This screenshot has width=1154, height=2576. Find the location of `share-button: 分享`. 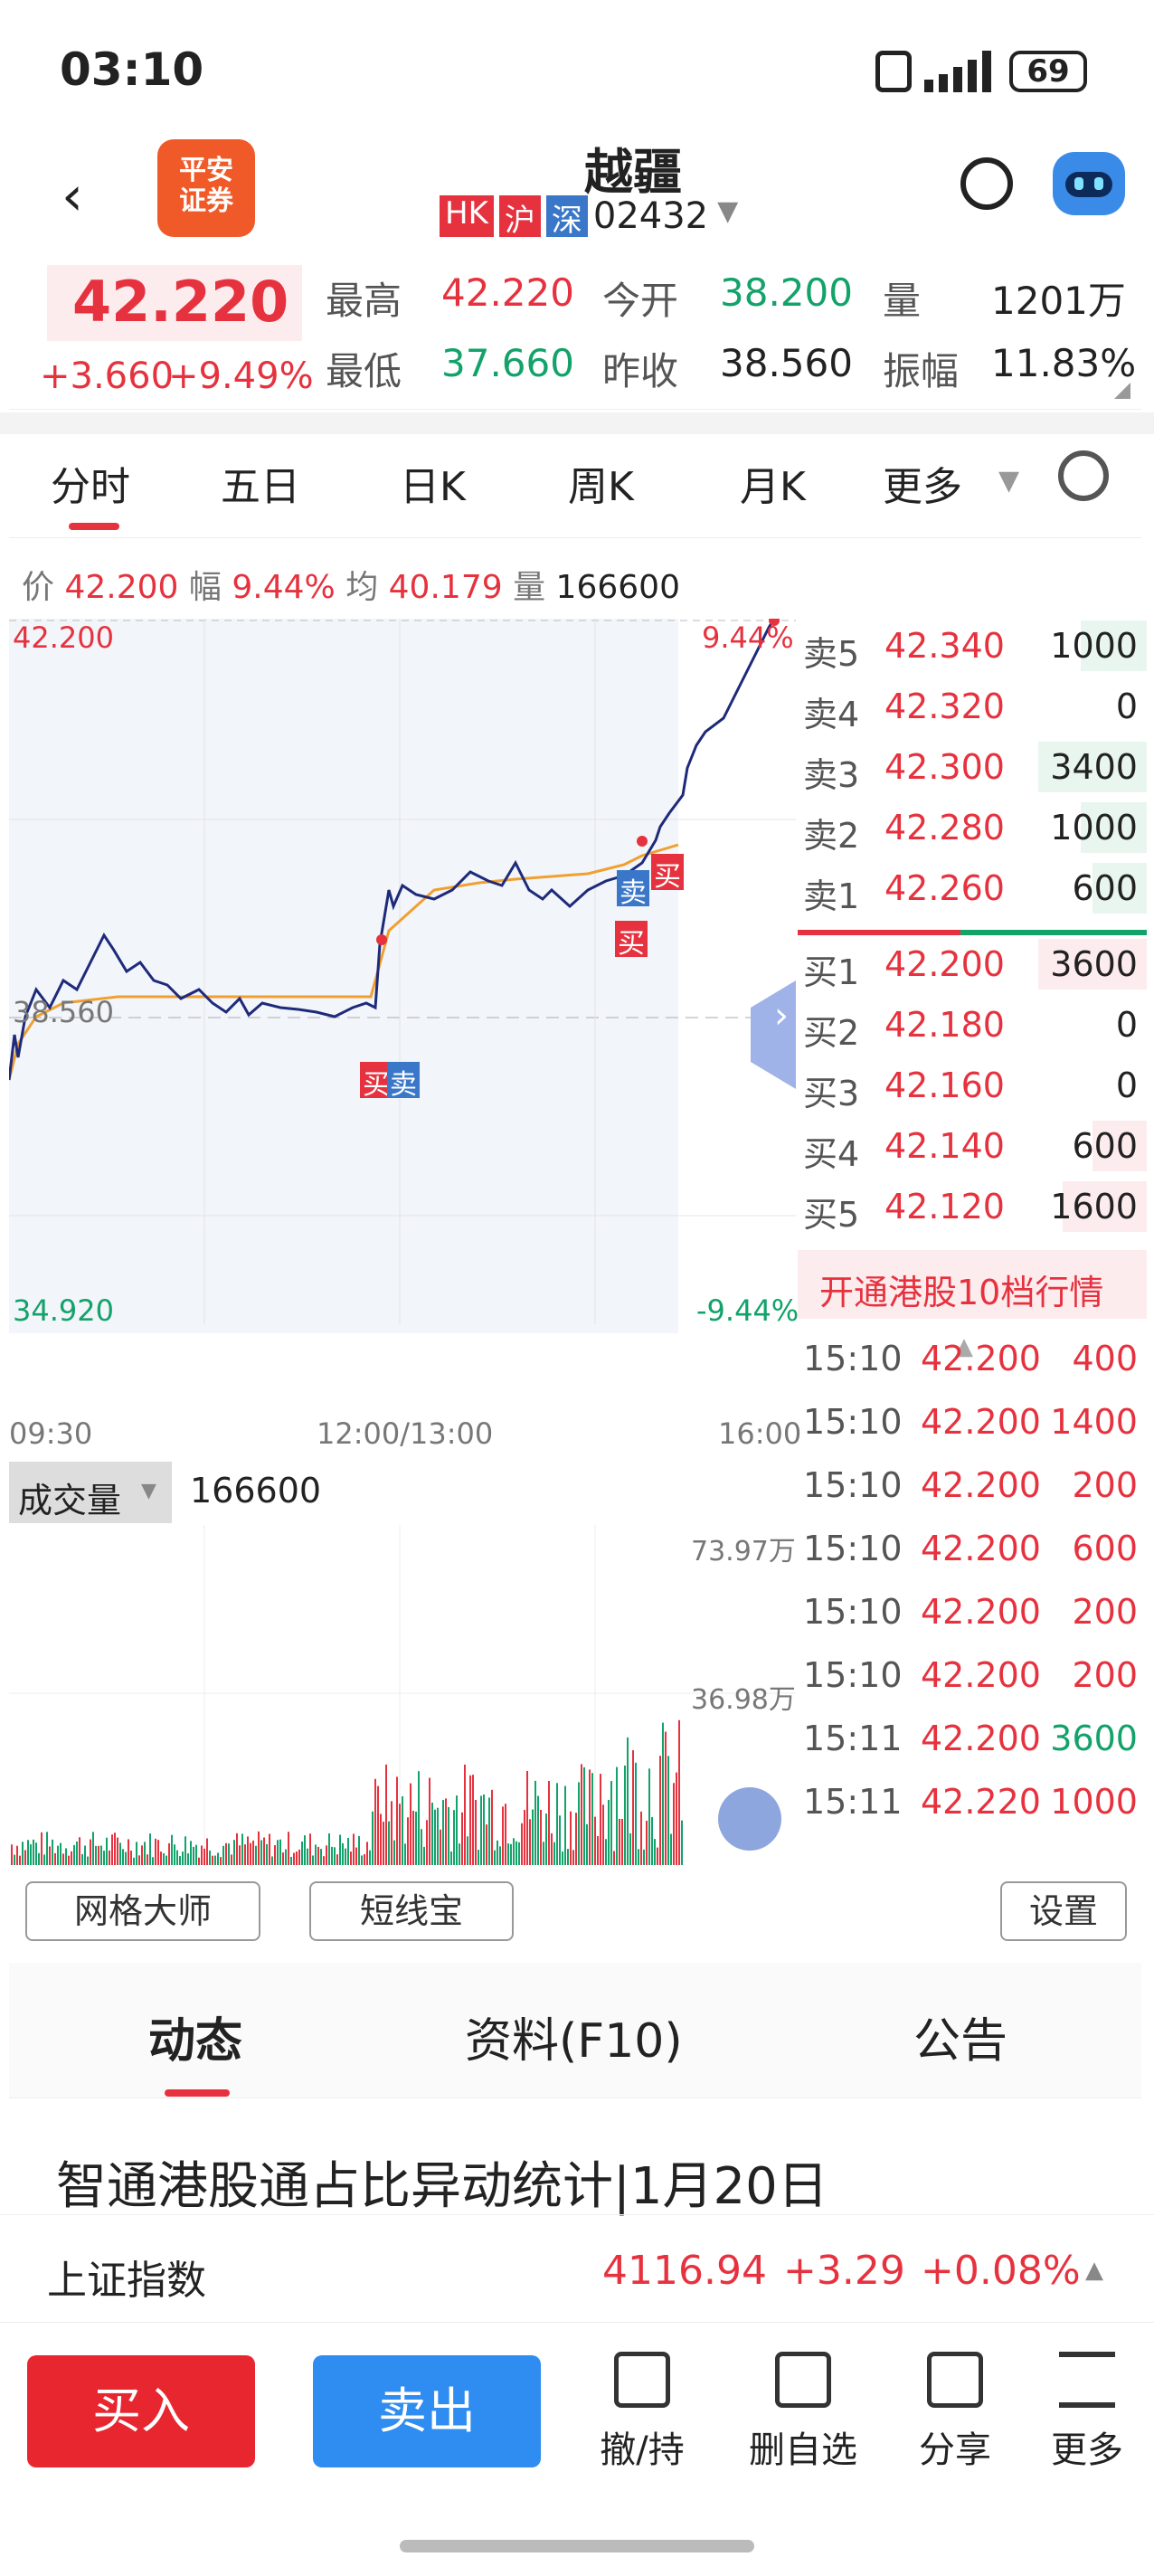

share-button: 分享 is located at coordinates (955, 2412).